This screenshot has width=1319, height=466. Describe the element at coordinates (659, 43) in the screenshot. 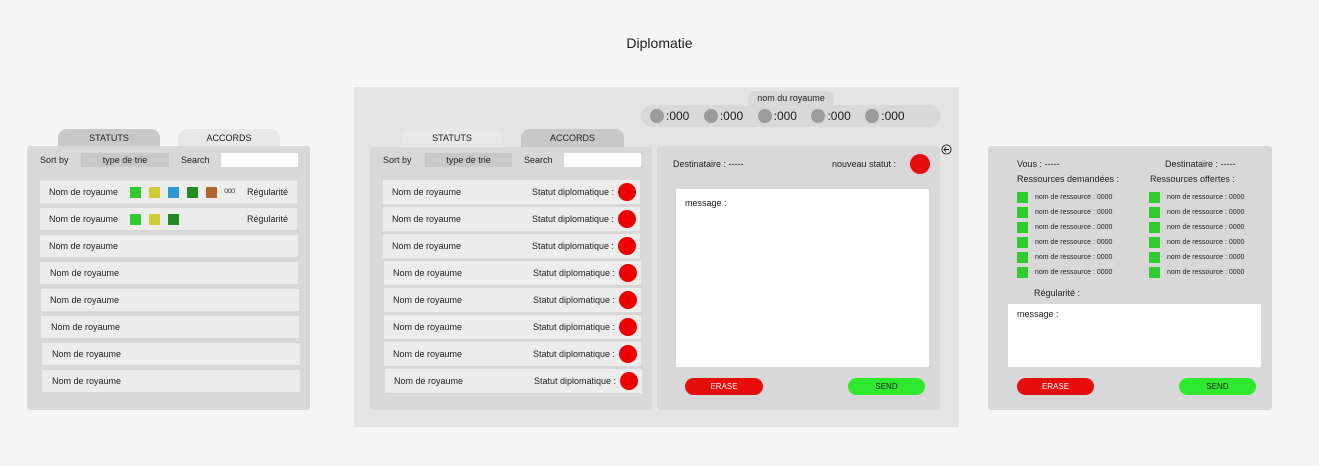

I see `page-title: Diplomatie` at that location.